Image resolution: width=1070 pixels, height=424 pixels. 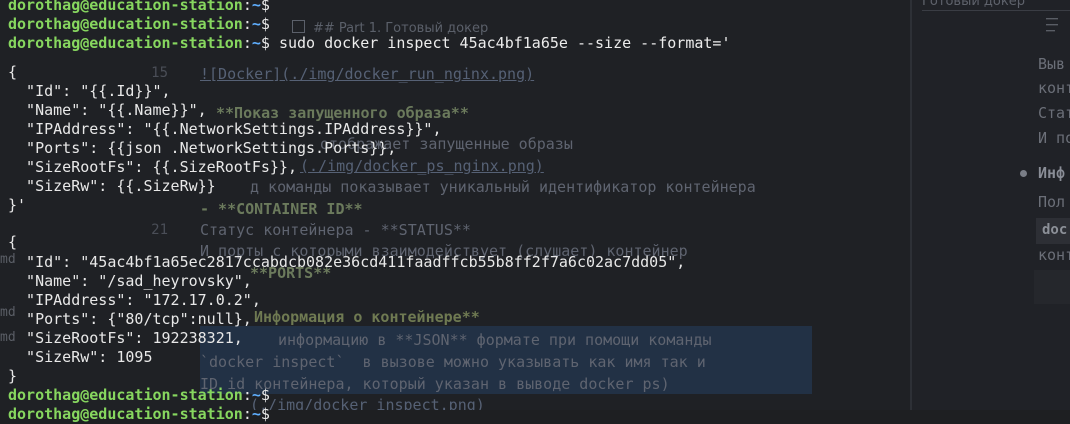 I want to click on preview-line: Стат, so click(x=1054, y=113).